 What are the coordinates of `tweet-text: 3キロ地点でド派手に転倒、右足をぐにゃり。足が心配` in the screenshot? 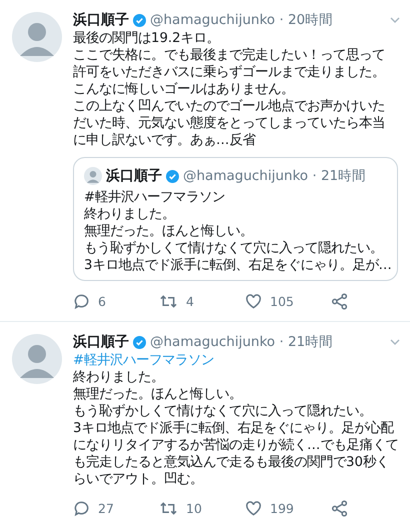 It's located at (234, 428).